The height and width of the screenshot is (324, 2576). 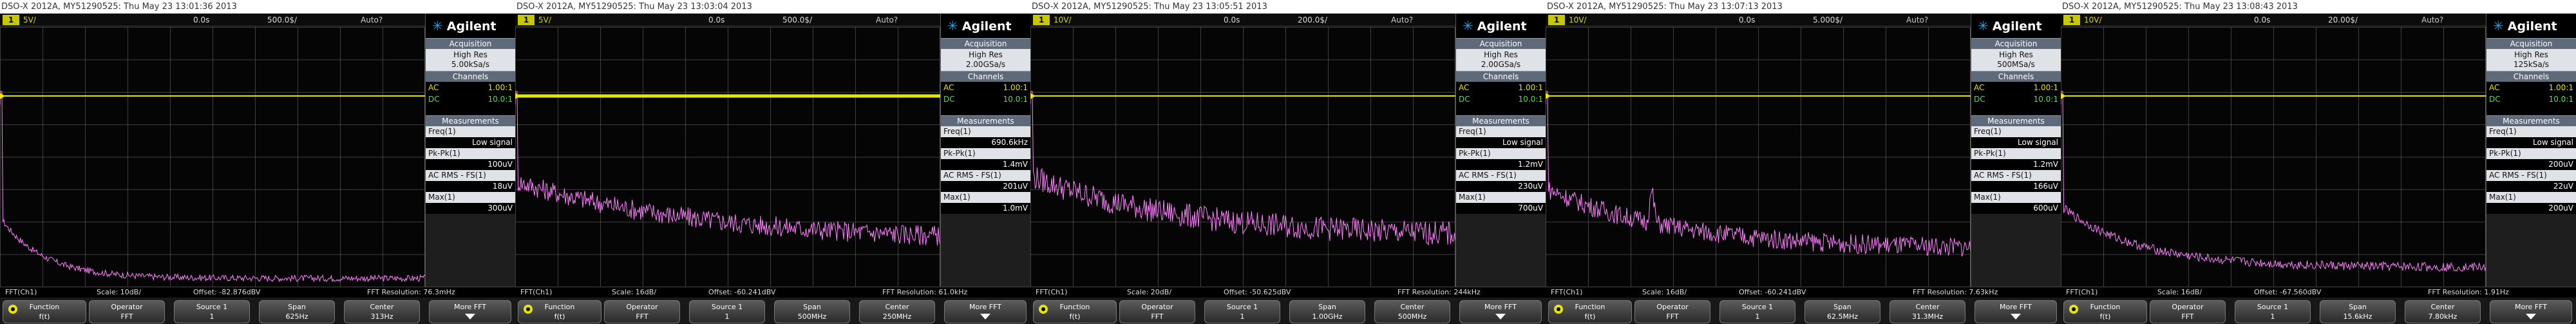 What do you see at coordinates (470, 186) in the screenshot?
I see `acrms-value: 18uV` at bounding box center [470, 186].